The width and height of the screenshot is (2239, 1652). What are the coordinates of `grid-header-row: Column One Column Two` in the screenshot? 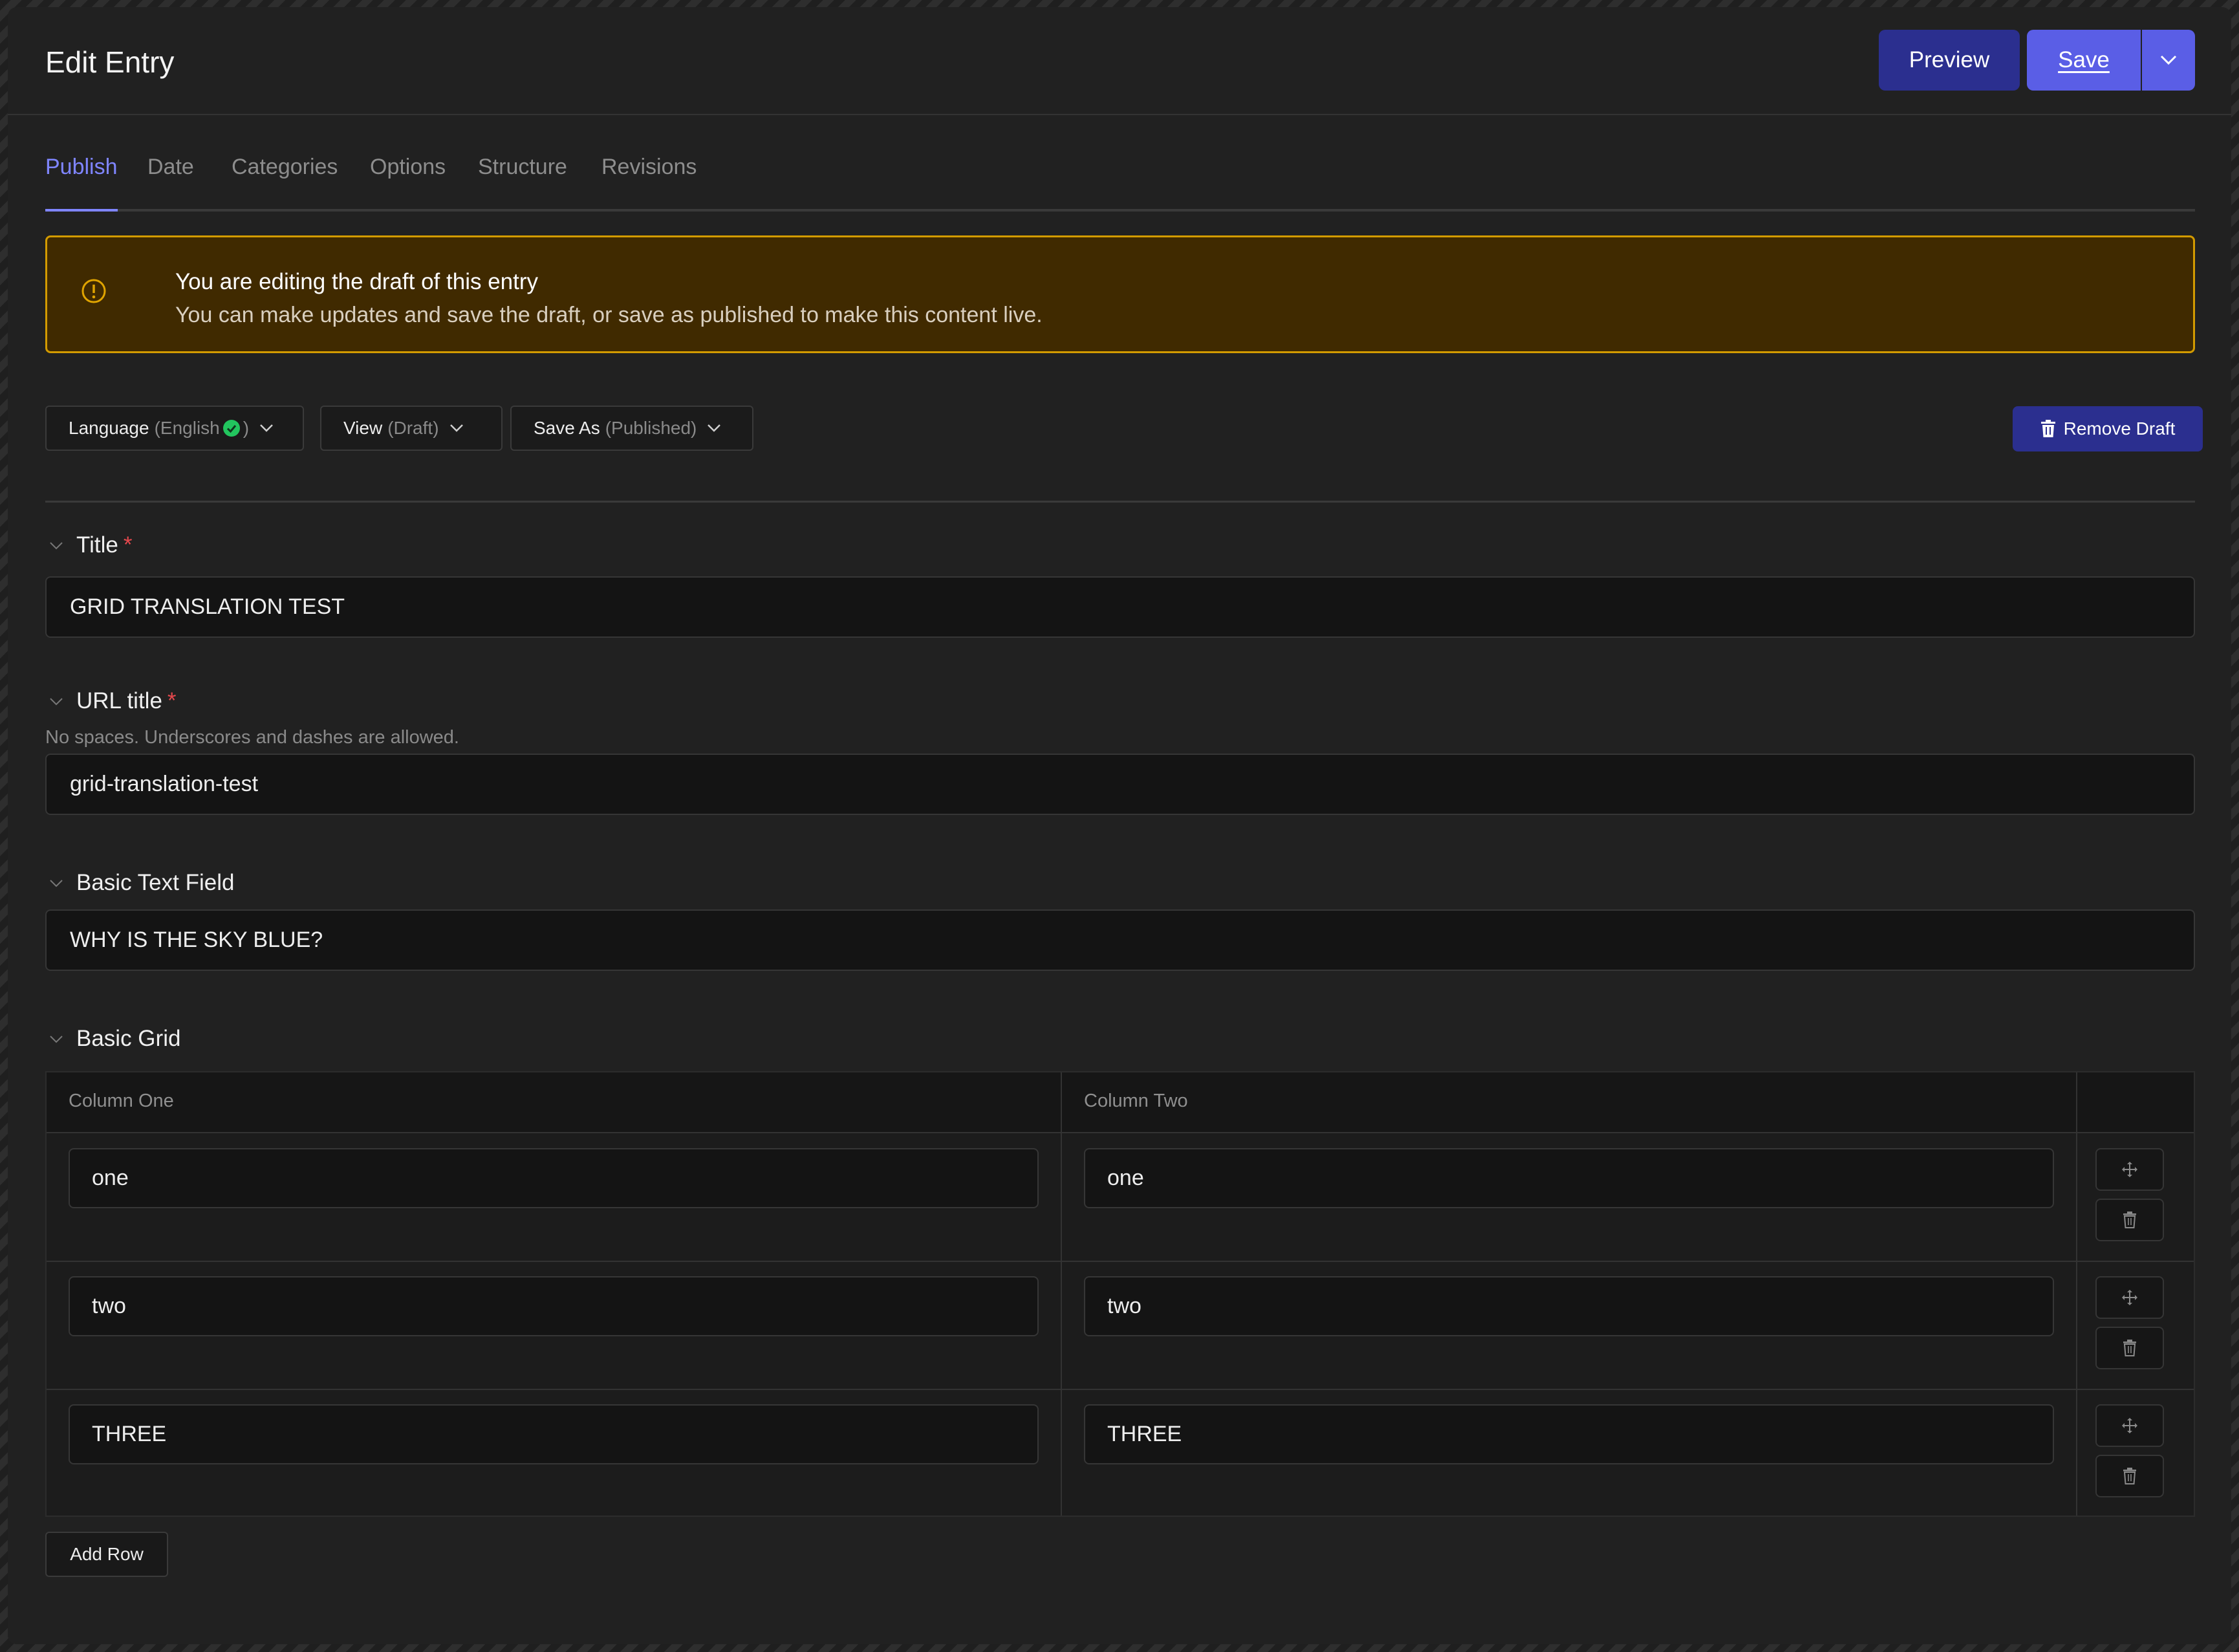 It's located at (1120, 1102).